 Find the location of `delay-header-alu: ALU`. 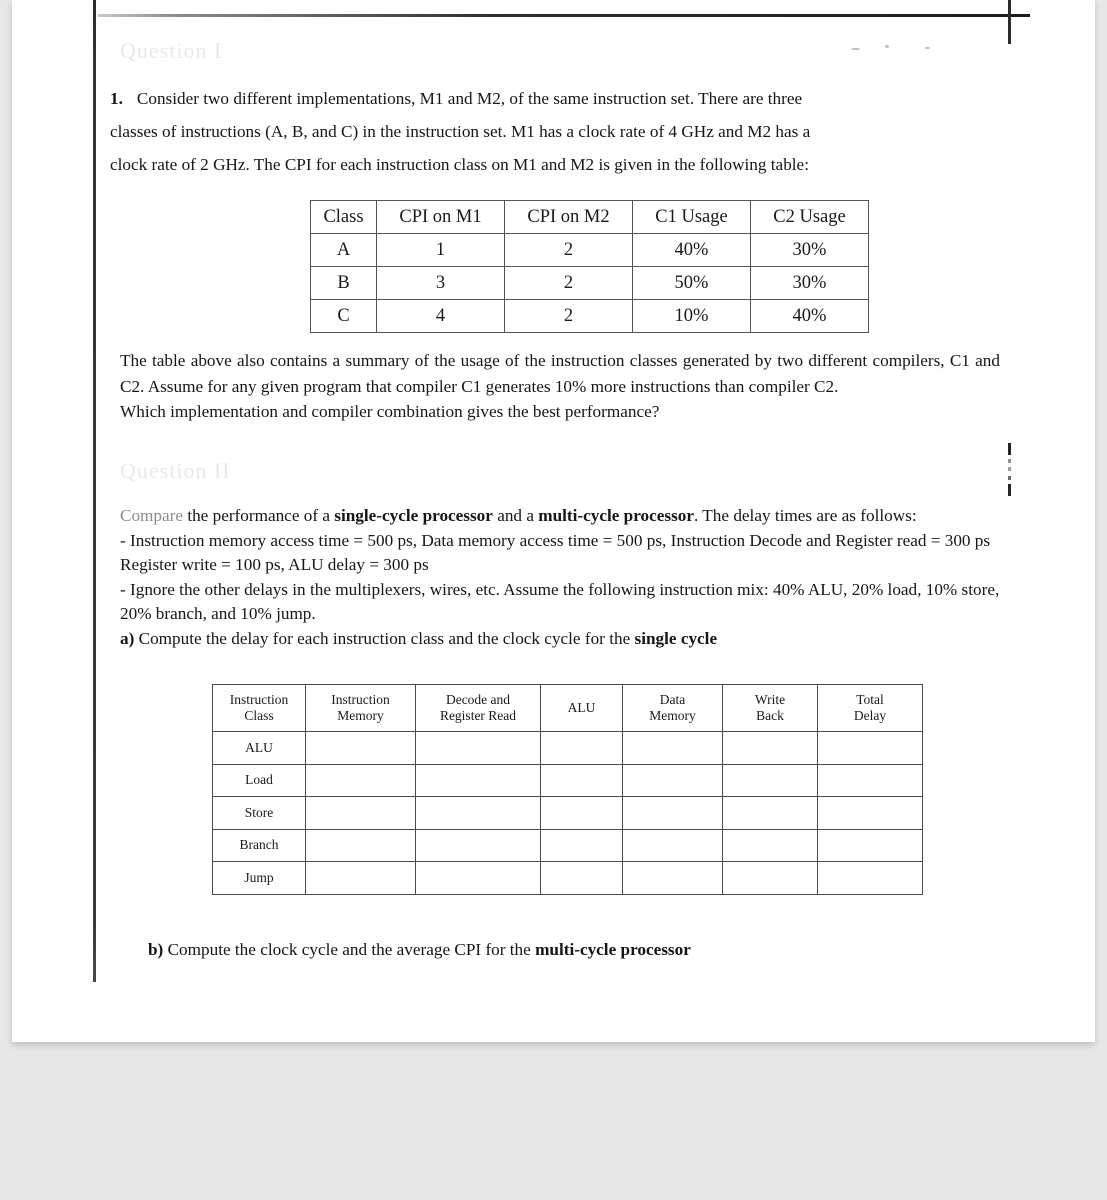

delay-header-alu: ALU is located at coordinates (581, 708).